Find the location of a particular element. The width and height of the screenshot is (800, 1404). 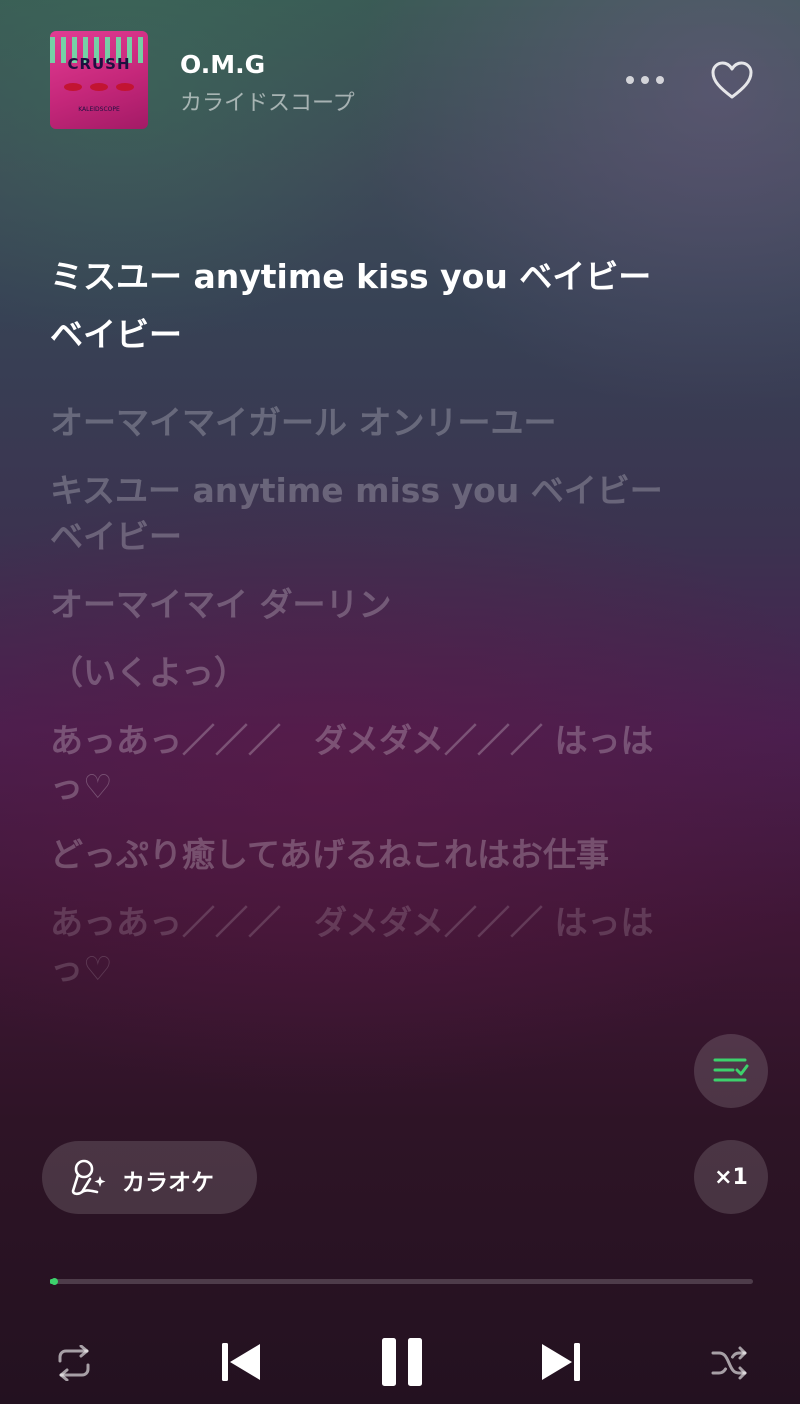

like-button is located at coordinates (732, 80).